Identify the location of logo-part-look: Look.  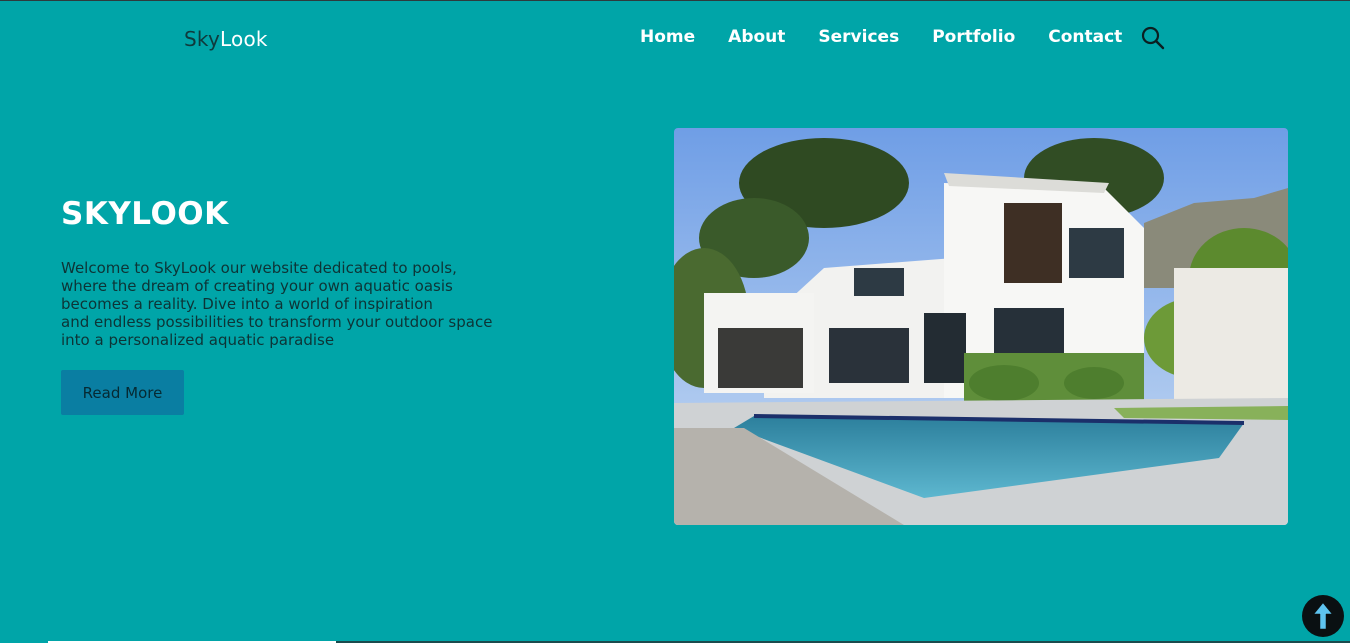
(244, 39).